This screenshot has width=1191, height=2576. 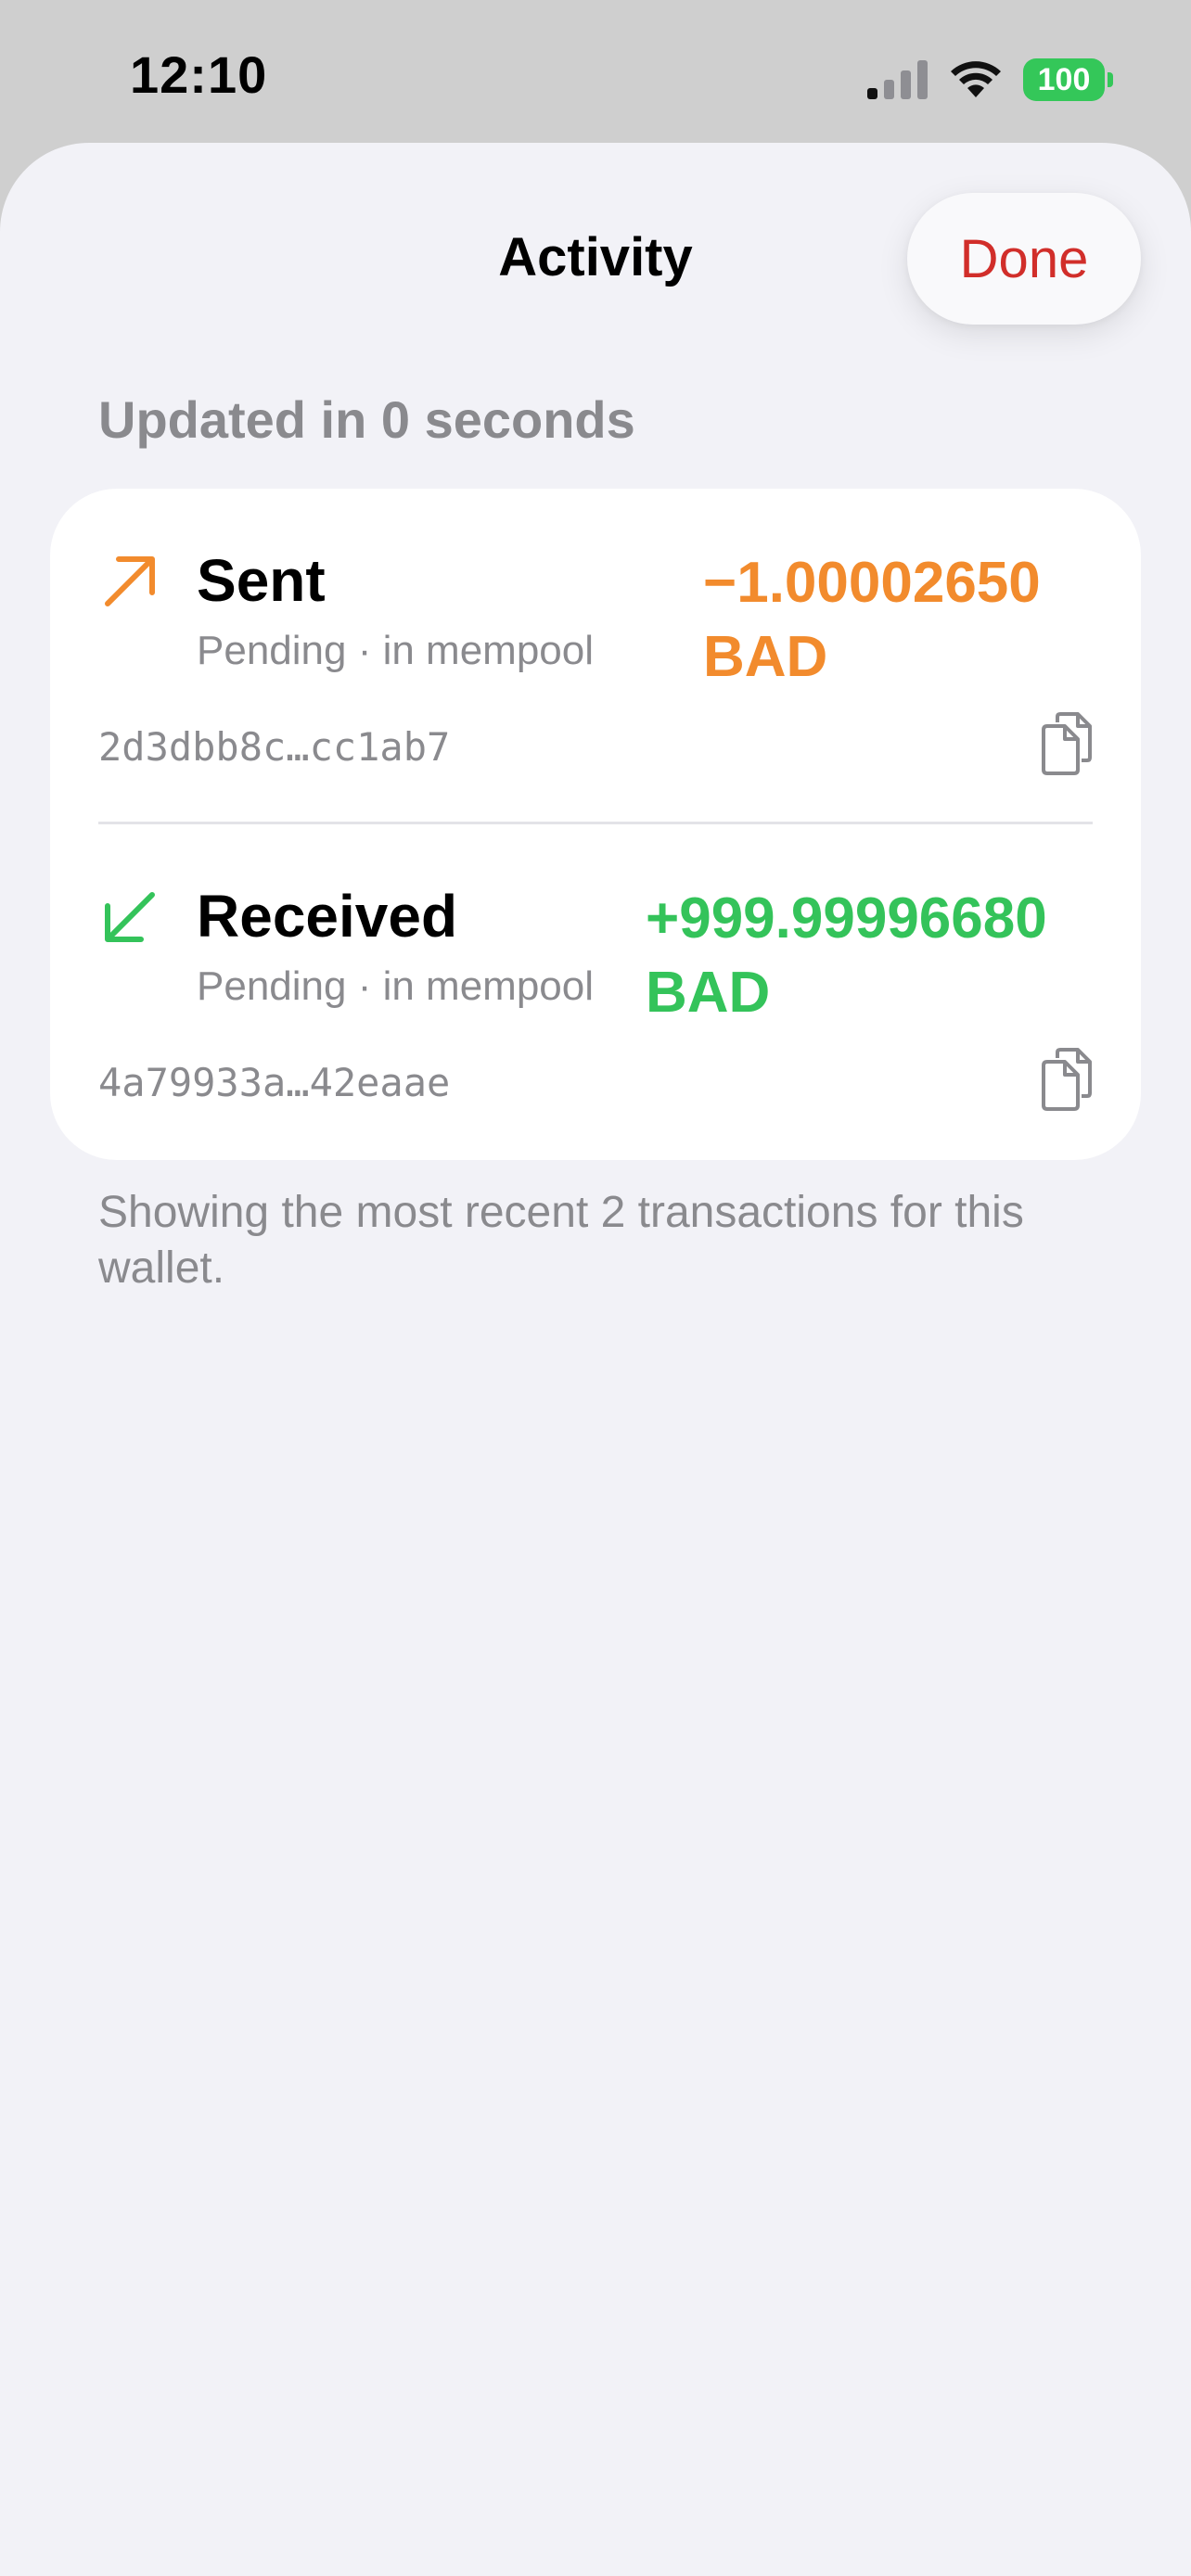 I want to click on wifi-icon, so click(x=976, y=79).